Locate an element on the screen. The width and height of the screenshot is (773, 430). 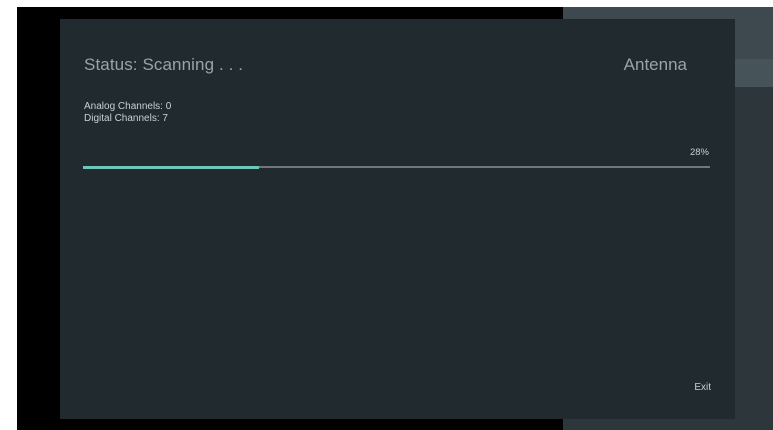
channel-counts: Analog Channels: 0 Digital Channels: 7 is located at coordinates (127, 113).